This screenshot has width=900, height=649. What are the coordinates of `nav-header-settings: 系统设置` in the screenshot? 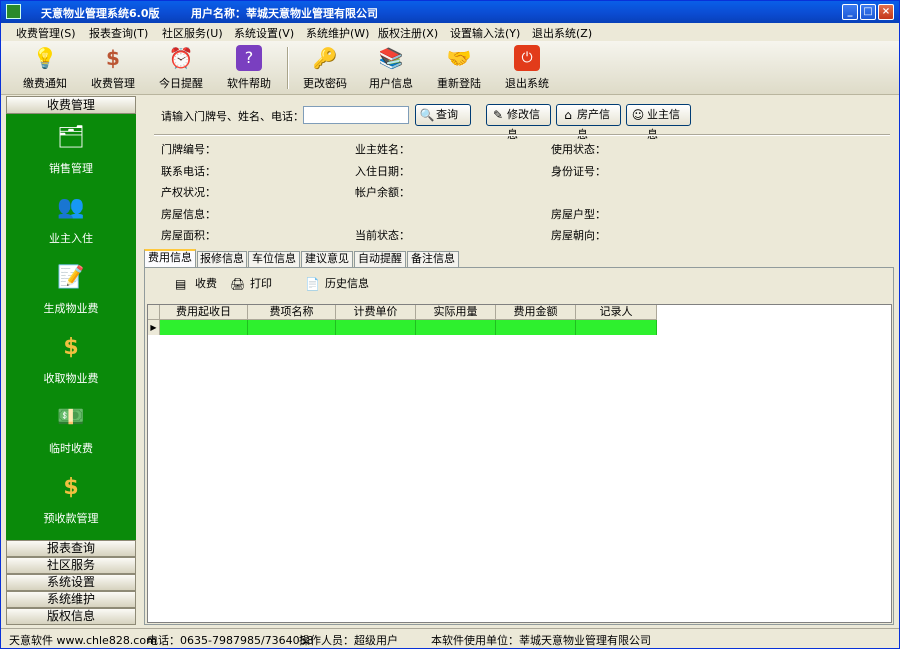 It's located at (71, 582).